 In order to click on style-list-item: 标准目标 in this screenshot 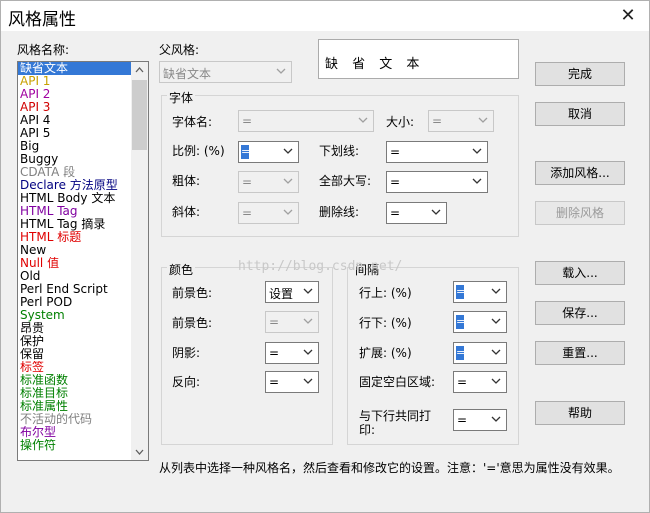, I will do `click(75, 393)`.